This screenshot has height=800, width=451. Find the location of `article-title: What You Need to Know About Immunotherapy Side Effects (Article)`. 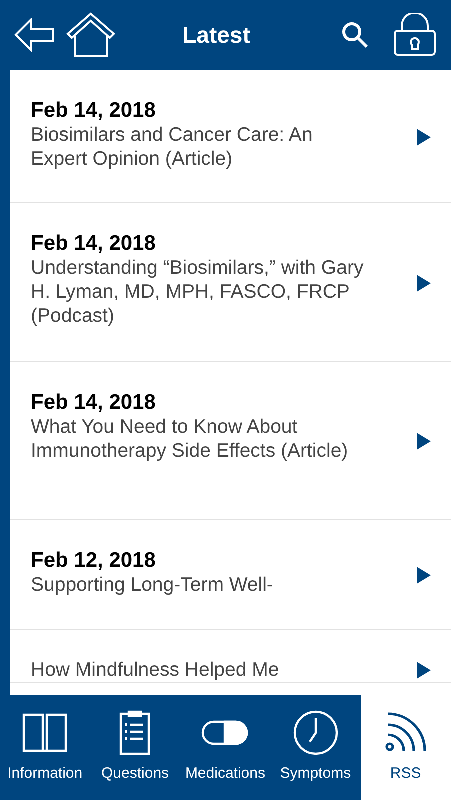

article-title: What You Need to Know About Immunotherapy Side Effects (Article) is located at coordinates (190, 439).